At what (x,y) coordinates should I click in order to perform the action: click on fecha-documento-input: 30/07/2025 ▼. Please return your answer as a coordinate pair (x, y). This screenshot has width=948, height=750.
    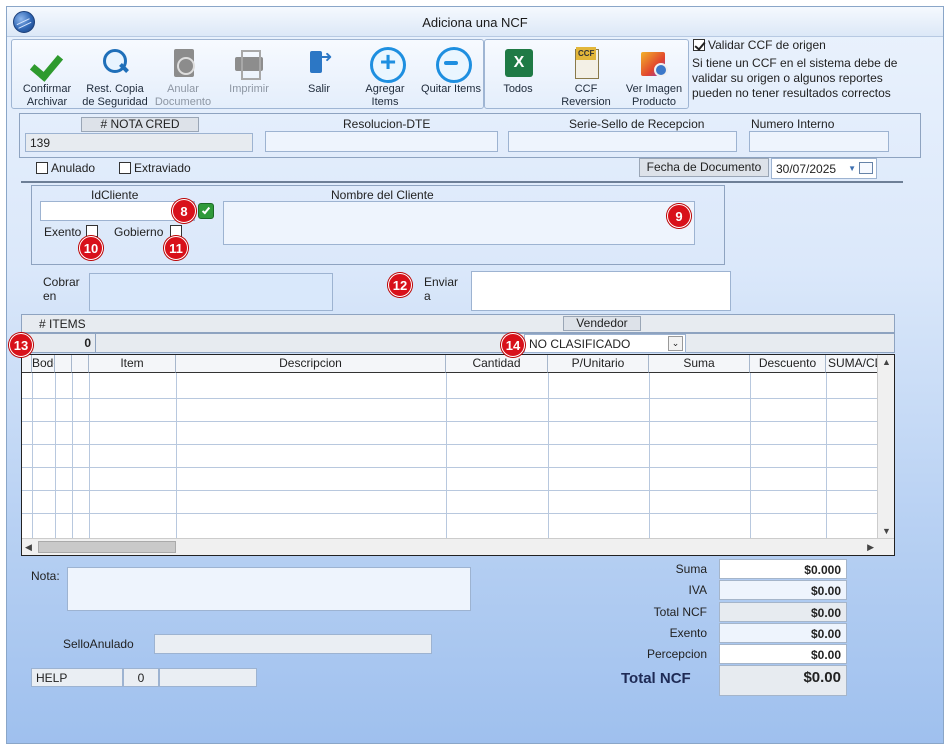
    Looking at the image, I should click on (824, 168).